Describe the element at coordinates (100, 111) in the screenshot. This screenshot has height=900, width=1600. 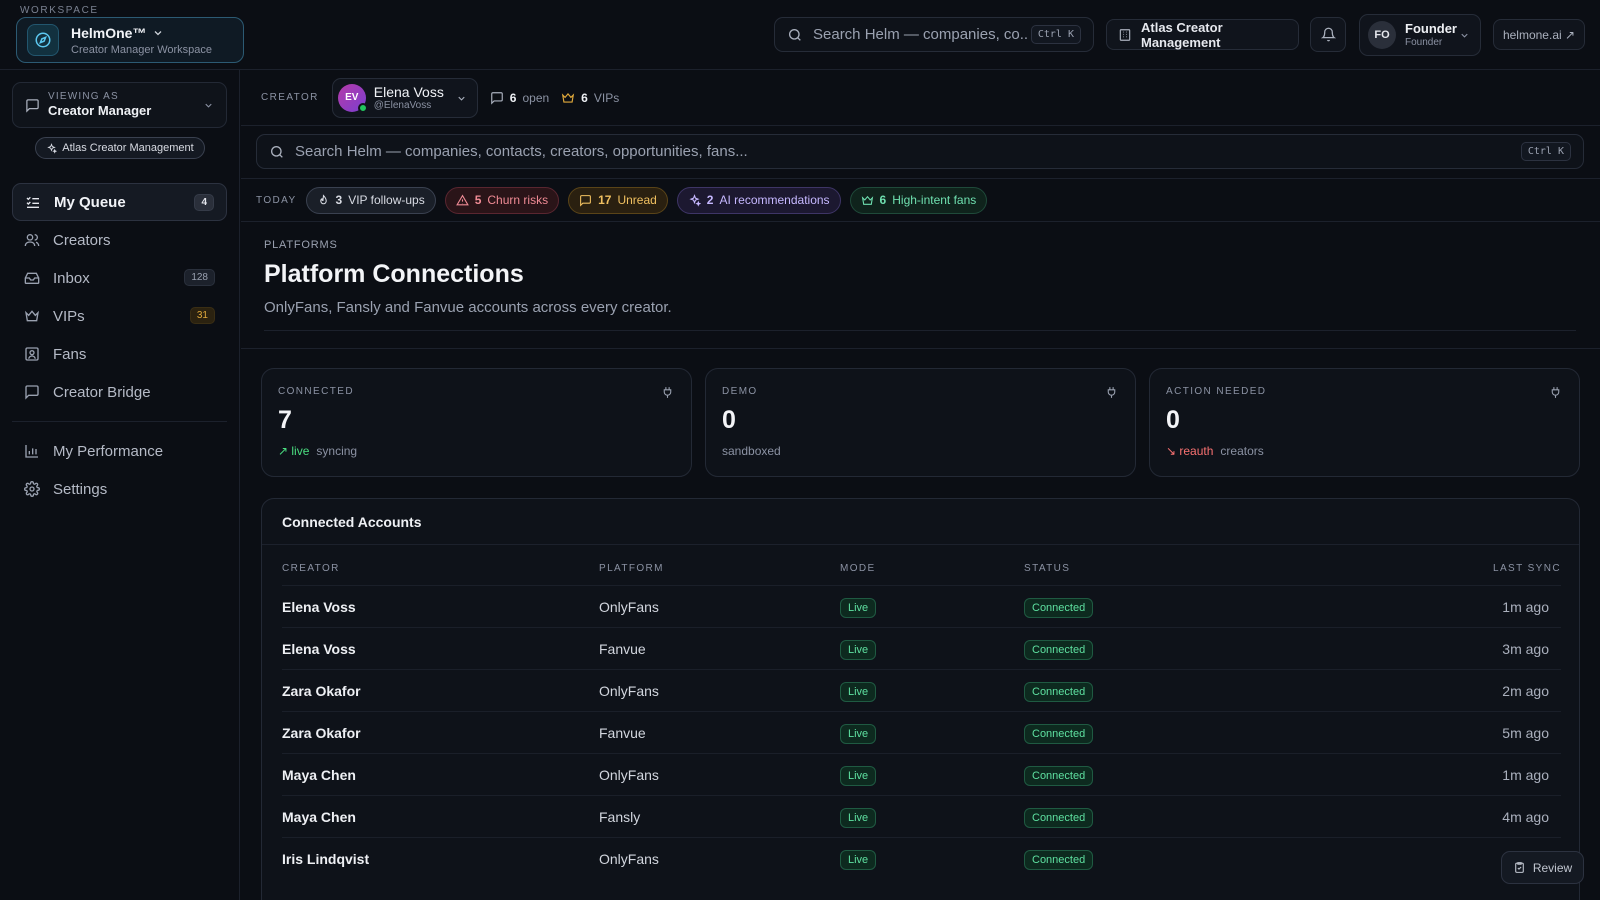
I see `viewing-as-value: Creator Manager` at that location.